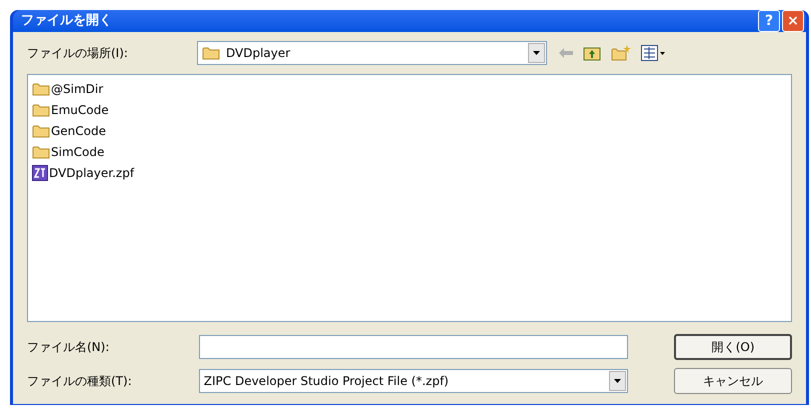 The height and width of the screenshot is (410, 811). Describe the element at coordinates (733, 381) in the screenshot. I see `cancel-button: キャンセル` at that location.